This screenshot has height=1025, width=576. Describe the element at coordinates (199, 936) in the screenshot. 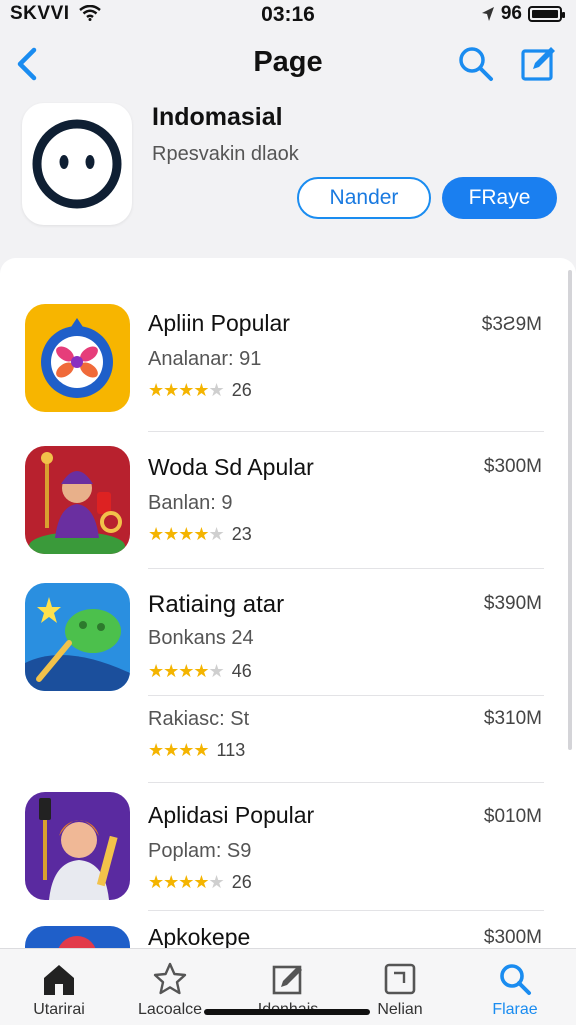

I see `item-title: Apkokepe` at that location.